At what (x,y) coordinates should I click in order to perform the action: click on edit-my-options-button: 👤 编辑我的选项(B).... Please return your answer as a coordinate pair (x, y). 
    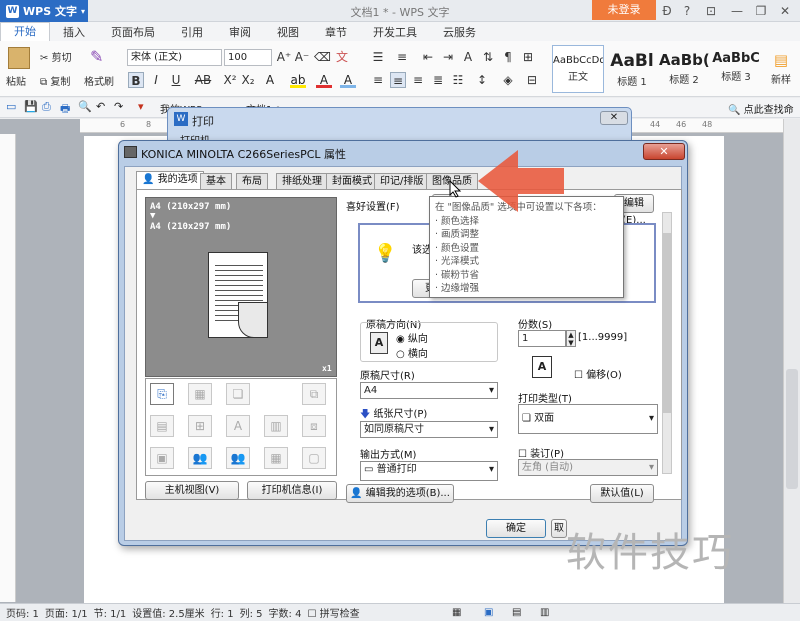
    Looking at the image, I should click on (400, 493).